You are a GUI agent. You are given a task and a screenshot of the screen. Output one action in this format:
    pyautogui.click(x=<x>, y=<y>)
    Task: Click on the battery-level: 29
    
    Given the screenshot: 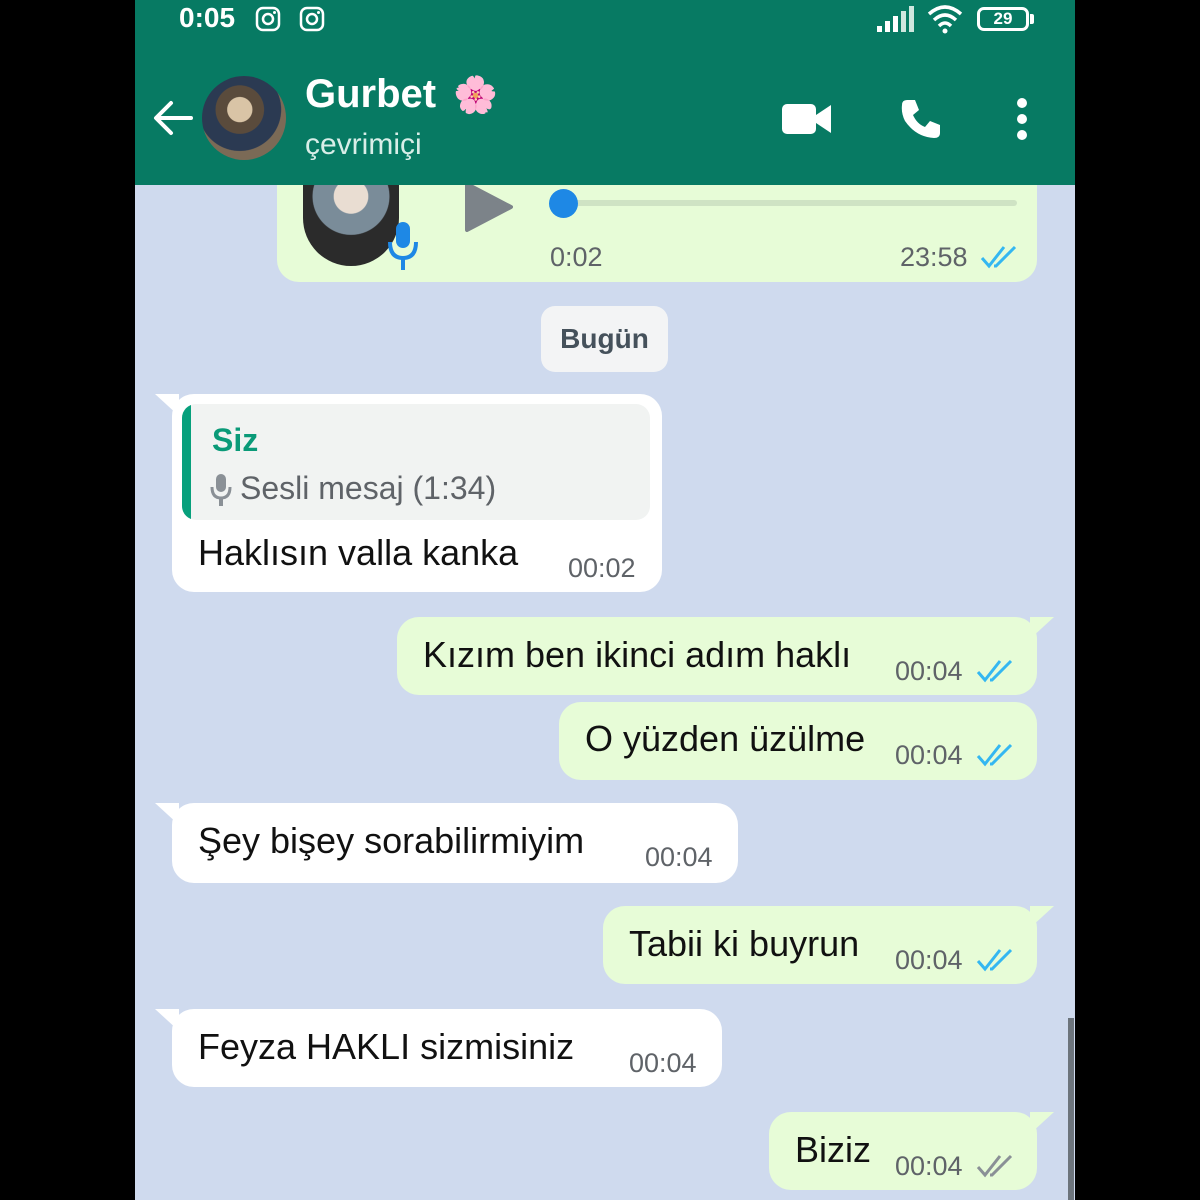 What is the action you would take?
    pyautogui.click(x=1003, y=18)
    